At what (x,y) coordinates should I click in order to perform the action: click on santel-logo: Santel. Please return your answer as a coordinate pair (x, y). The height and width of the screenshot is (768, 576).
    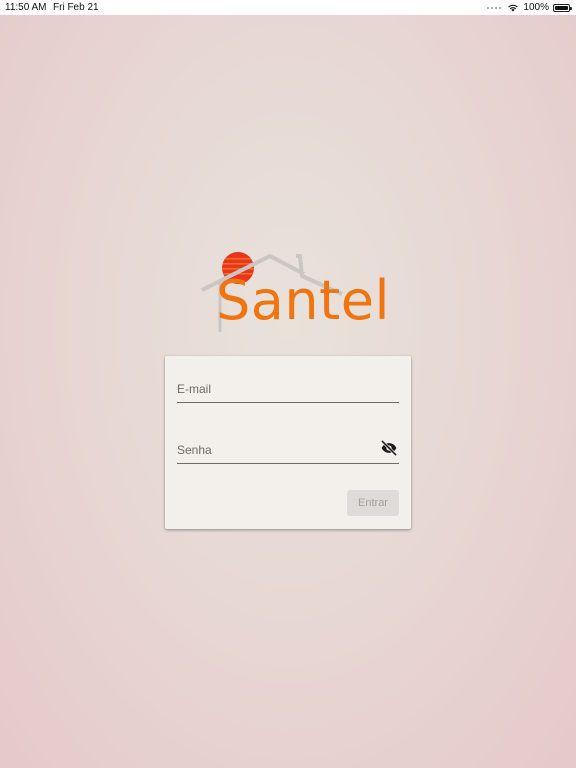
    Looking at the image, I should click on (293, 296).